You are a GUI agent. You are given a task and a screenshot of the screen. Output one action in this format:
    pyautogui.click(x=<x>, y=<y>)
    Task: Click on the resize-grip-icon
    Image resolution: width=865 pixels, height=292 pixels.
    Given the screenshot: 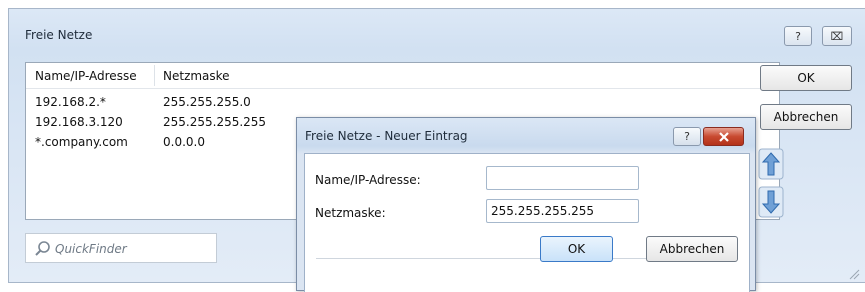 What is the action you would take?
    pyautogui.click(x=854, y=274)
    